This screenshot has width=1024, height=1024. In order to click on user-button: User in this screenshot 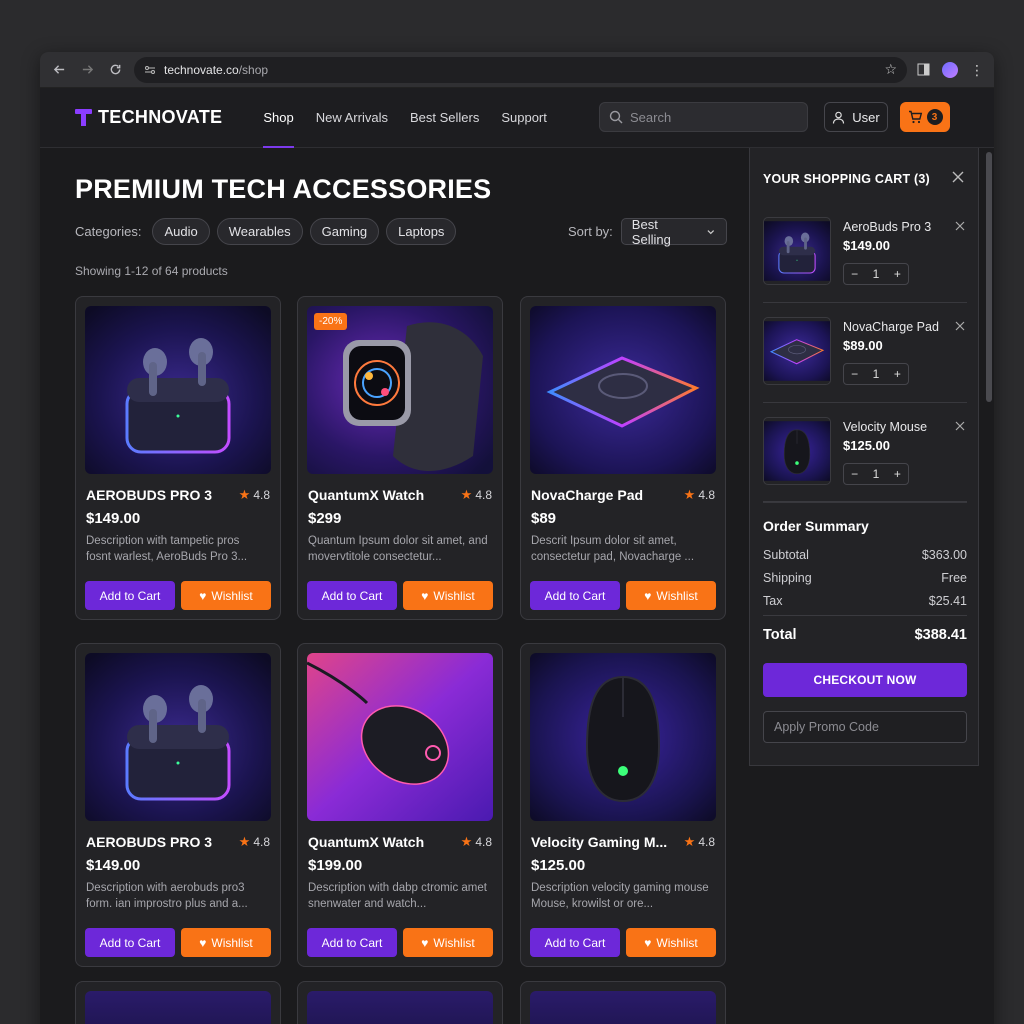, I will do `click(856, 117)`.